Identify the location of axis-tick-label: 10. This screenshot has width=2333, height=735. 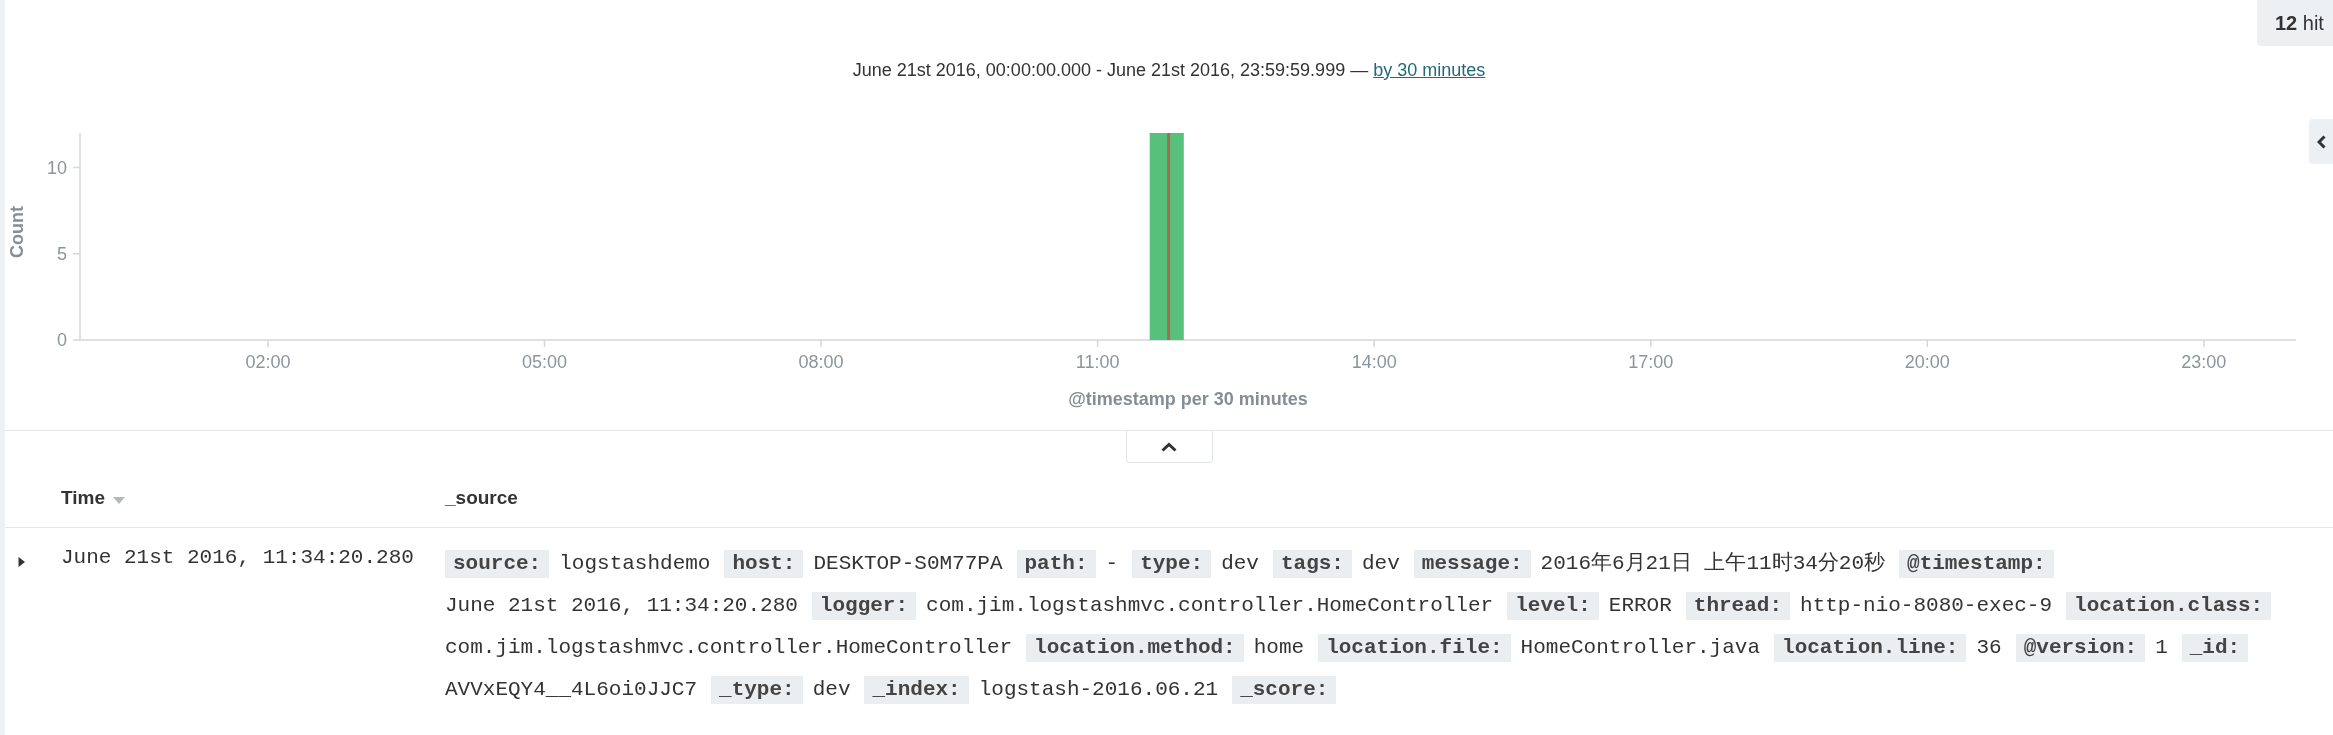
(56, 167).